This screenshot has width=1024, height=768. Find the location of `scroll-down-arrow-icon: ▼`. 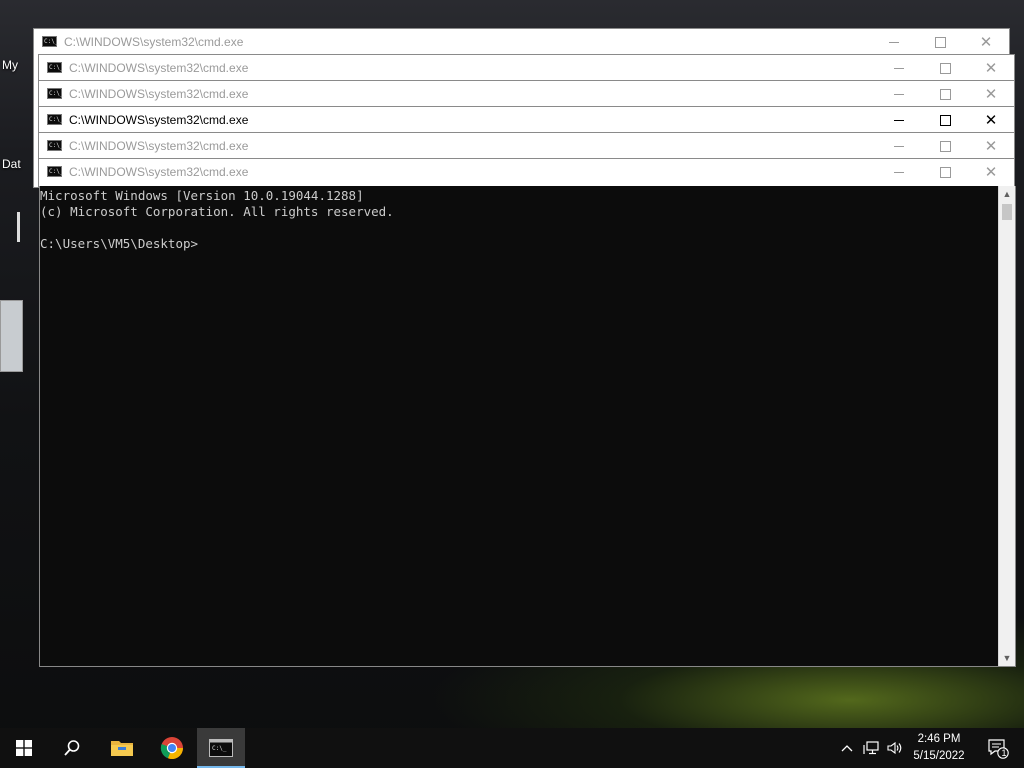

scroll-down-arrow-icon: ▼ is located at coordinates (1007, 658).